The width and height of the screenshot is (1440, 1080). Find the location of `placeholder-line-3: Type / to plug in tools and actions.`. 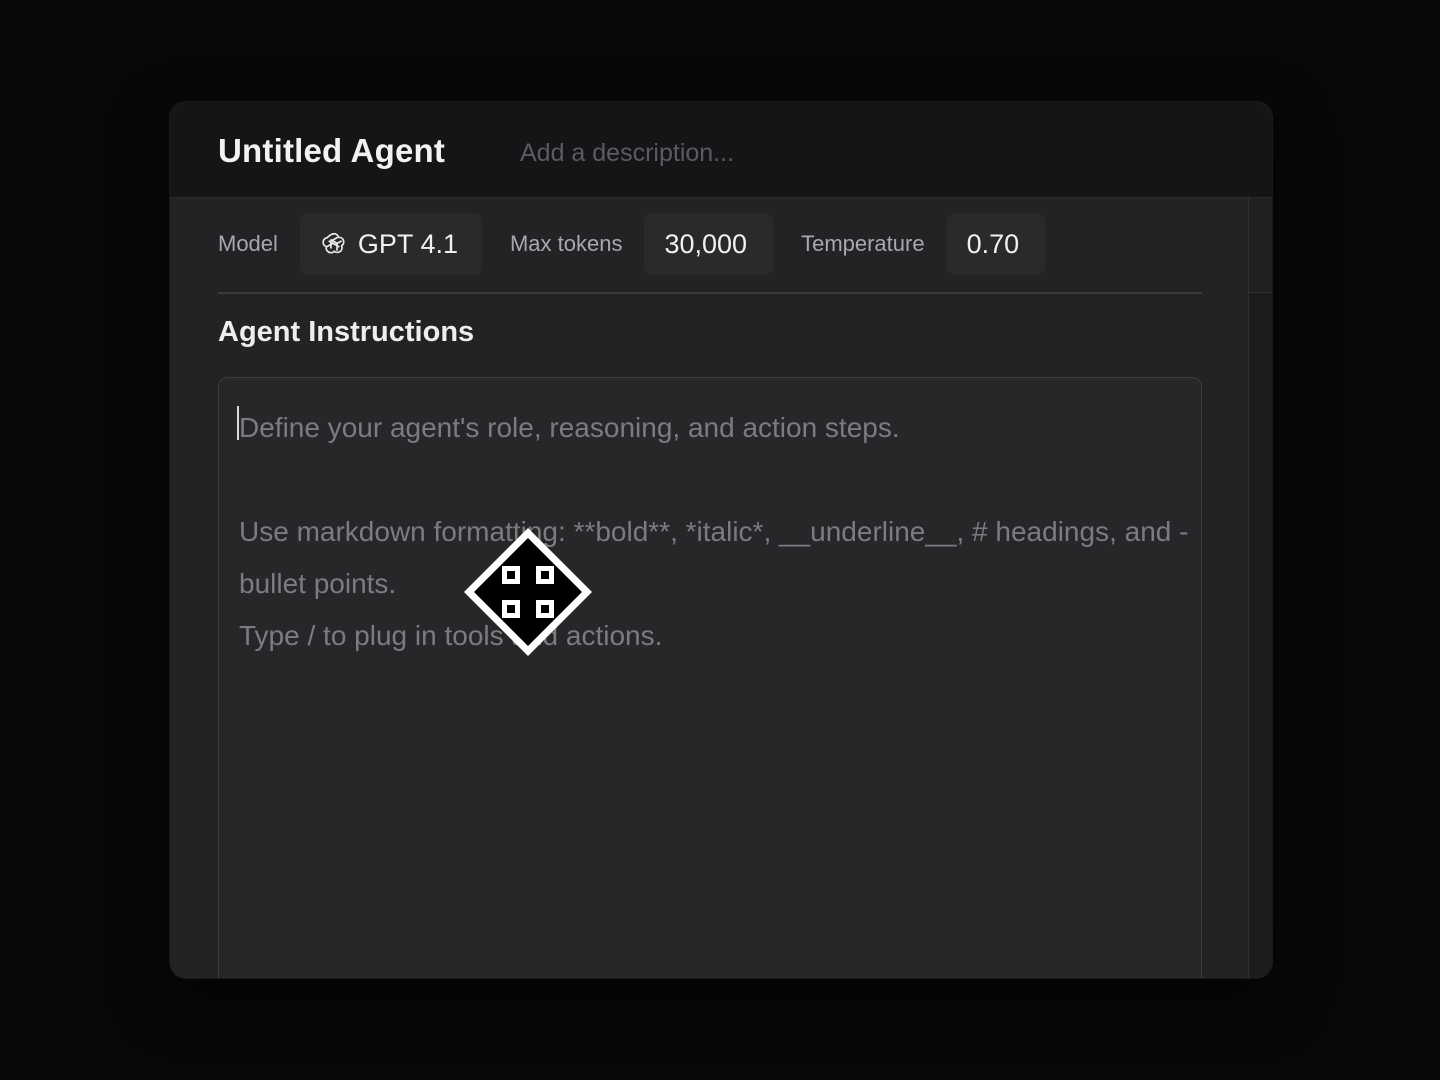

placeholder-line-3: Type / to plug in tools and actions. is located at coordinates (451, 635).